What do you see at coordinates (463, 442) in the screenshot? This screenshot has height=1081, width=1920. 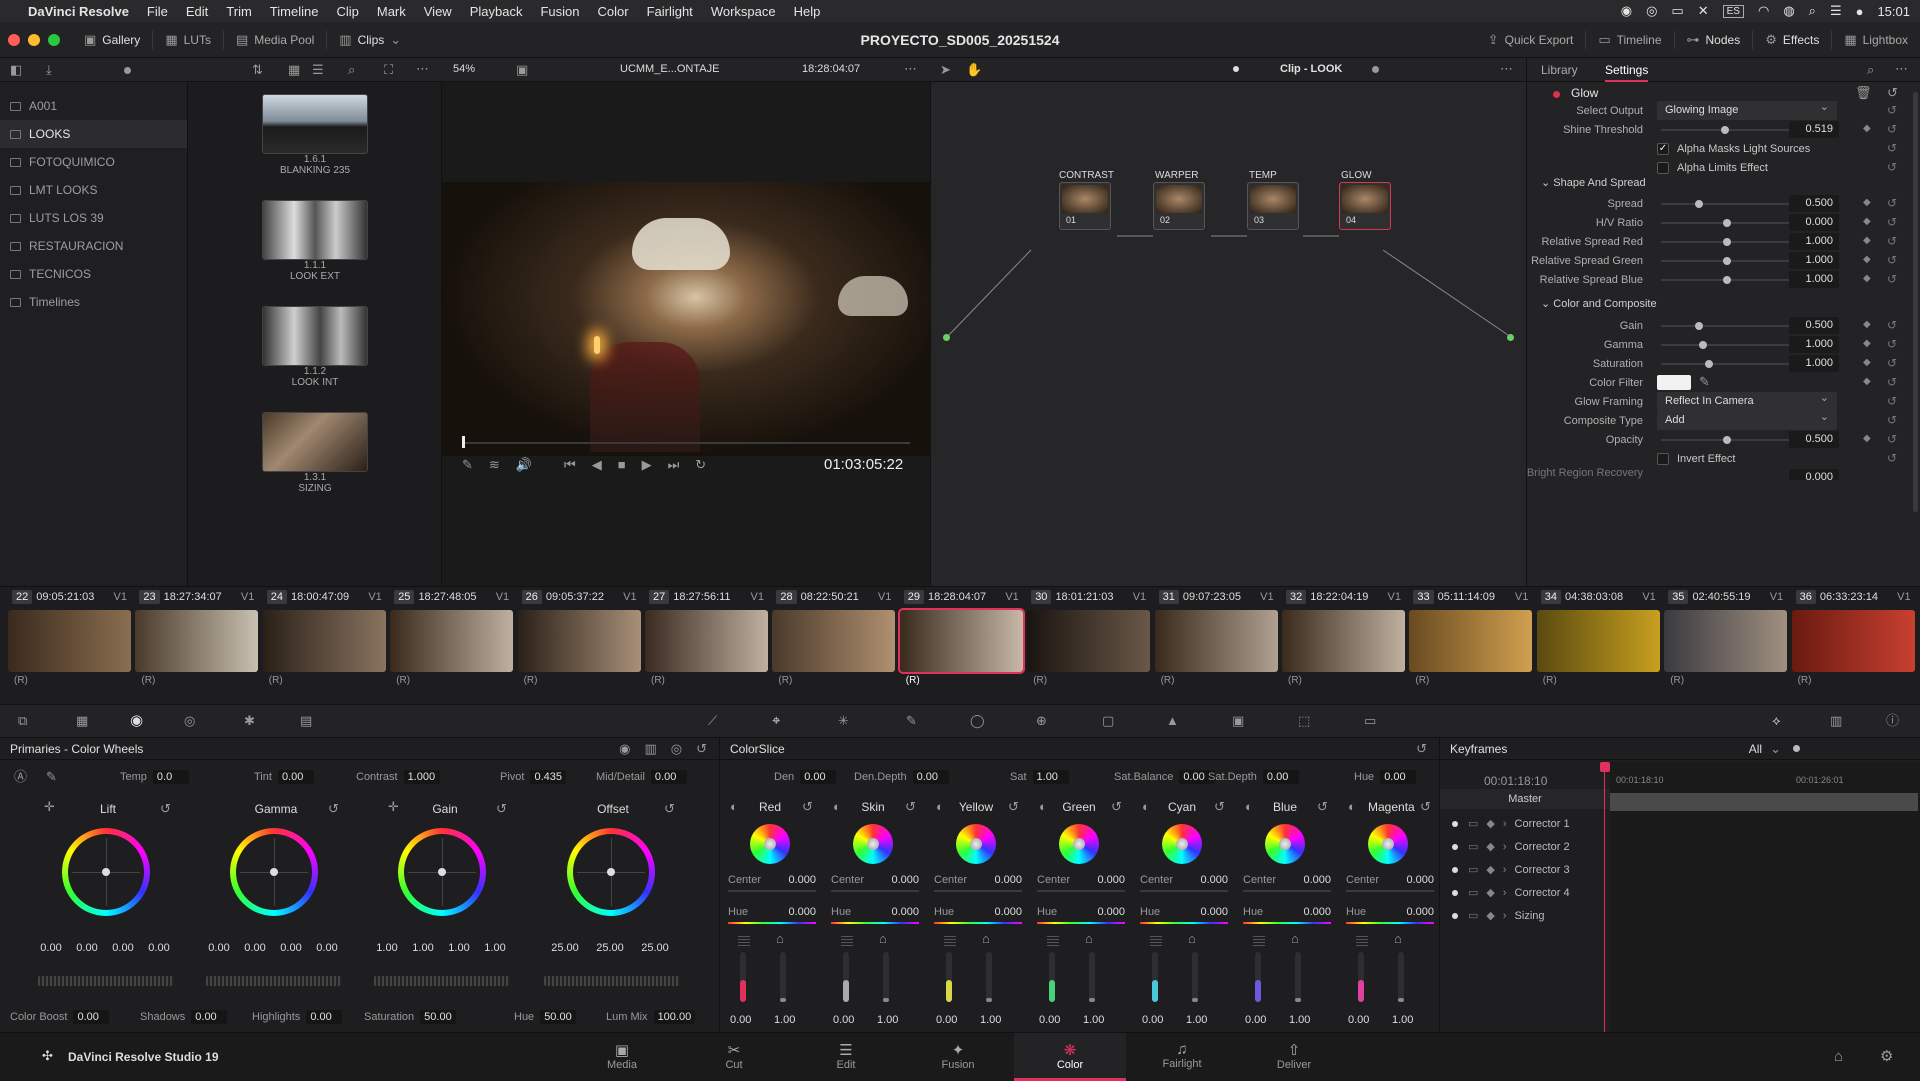 I see `scrubber-playhead` at bounding box center [463, 442].